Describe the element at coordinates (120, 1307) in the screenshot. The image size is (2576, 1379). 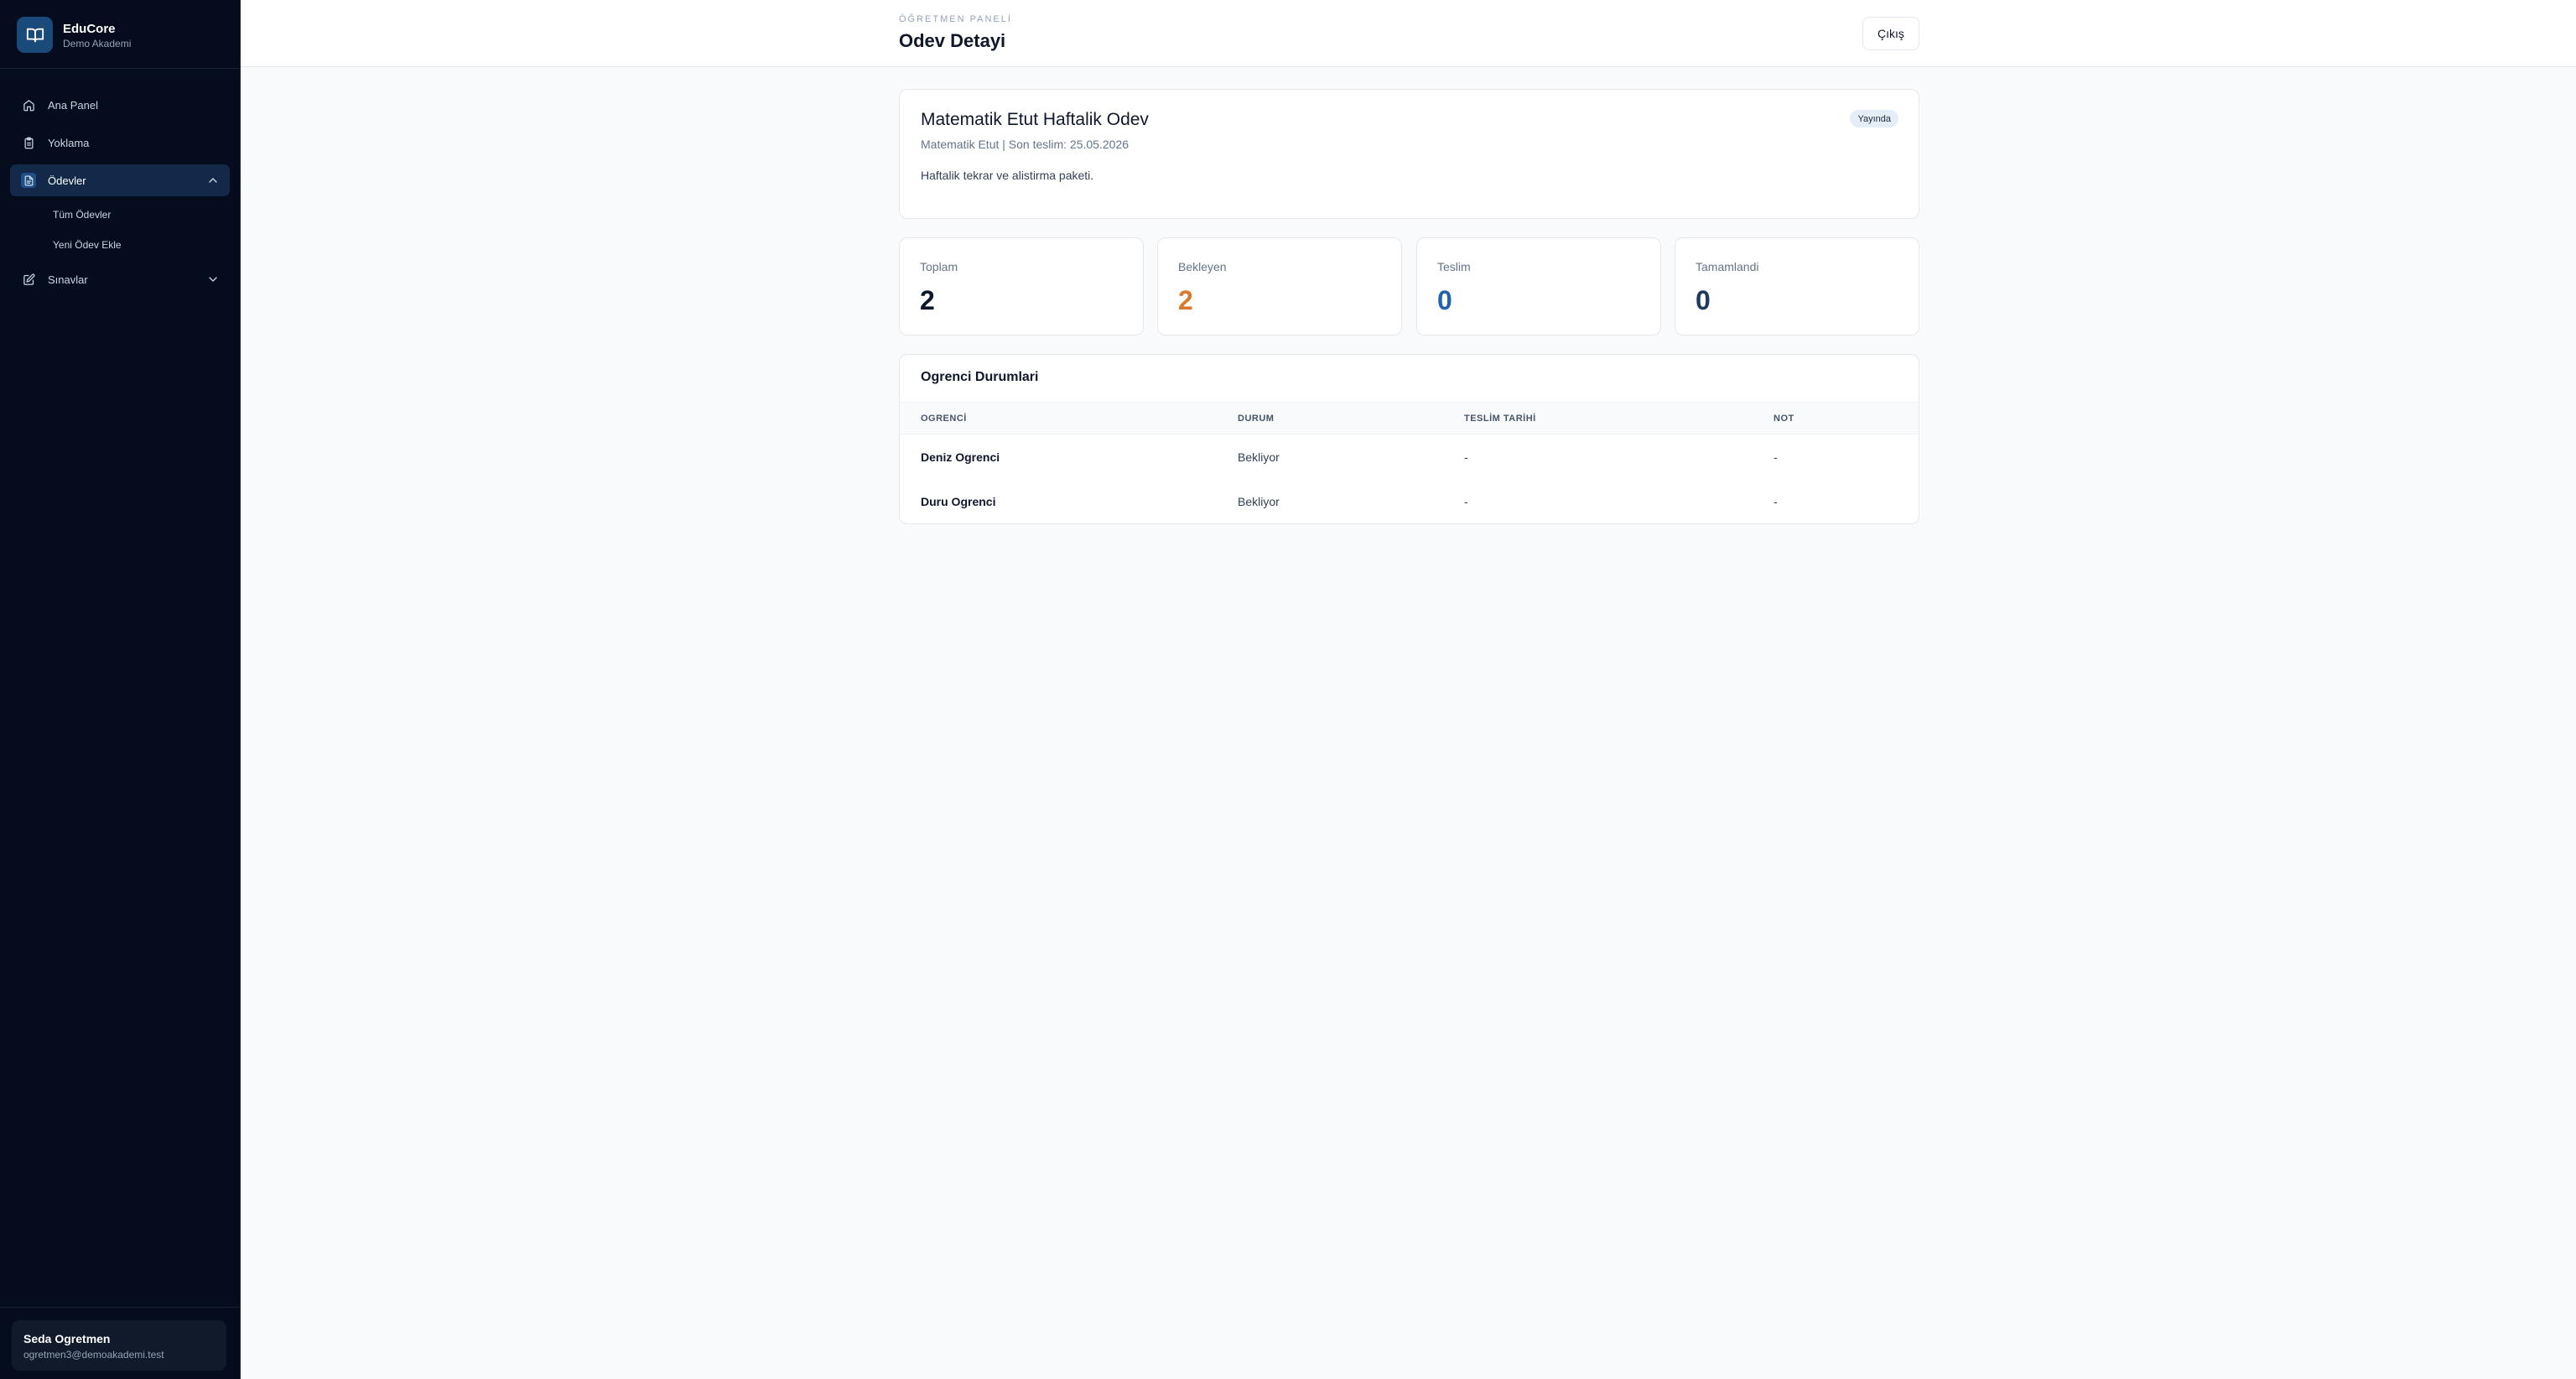
I see `sidebar-divider` at that location.